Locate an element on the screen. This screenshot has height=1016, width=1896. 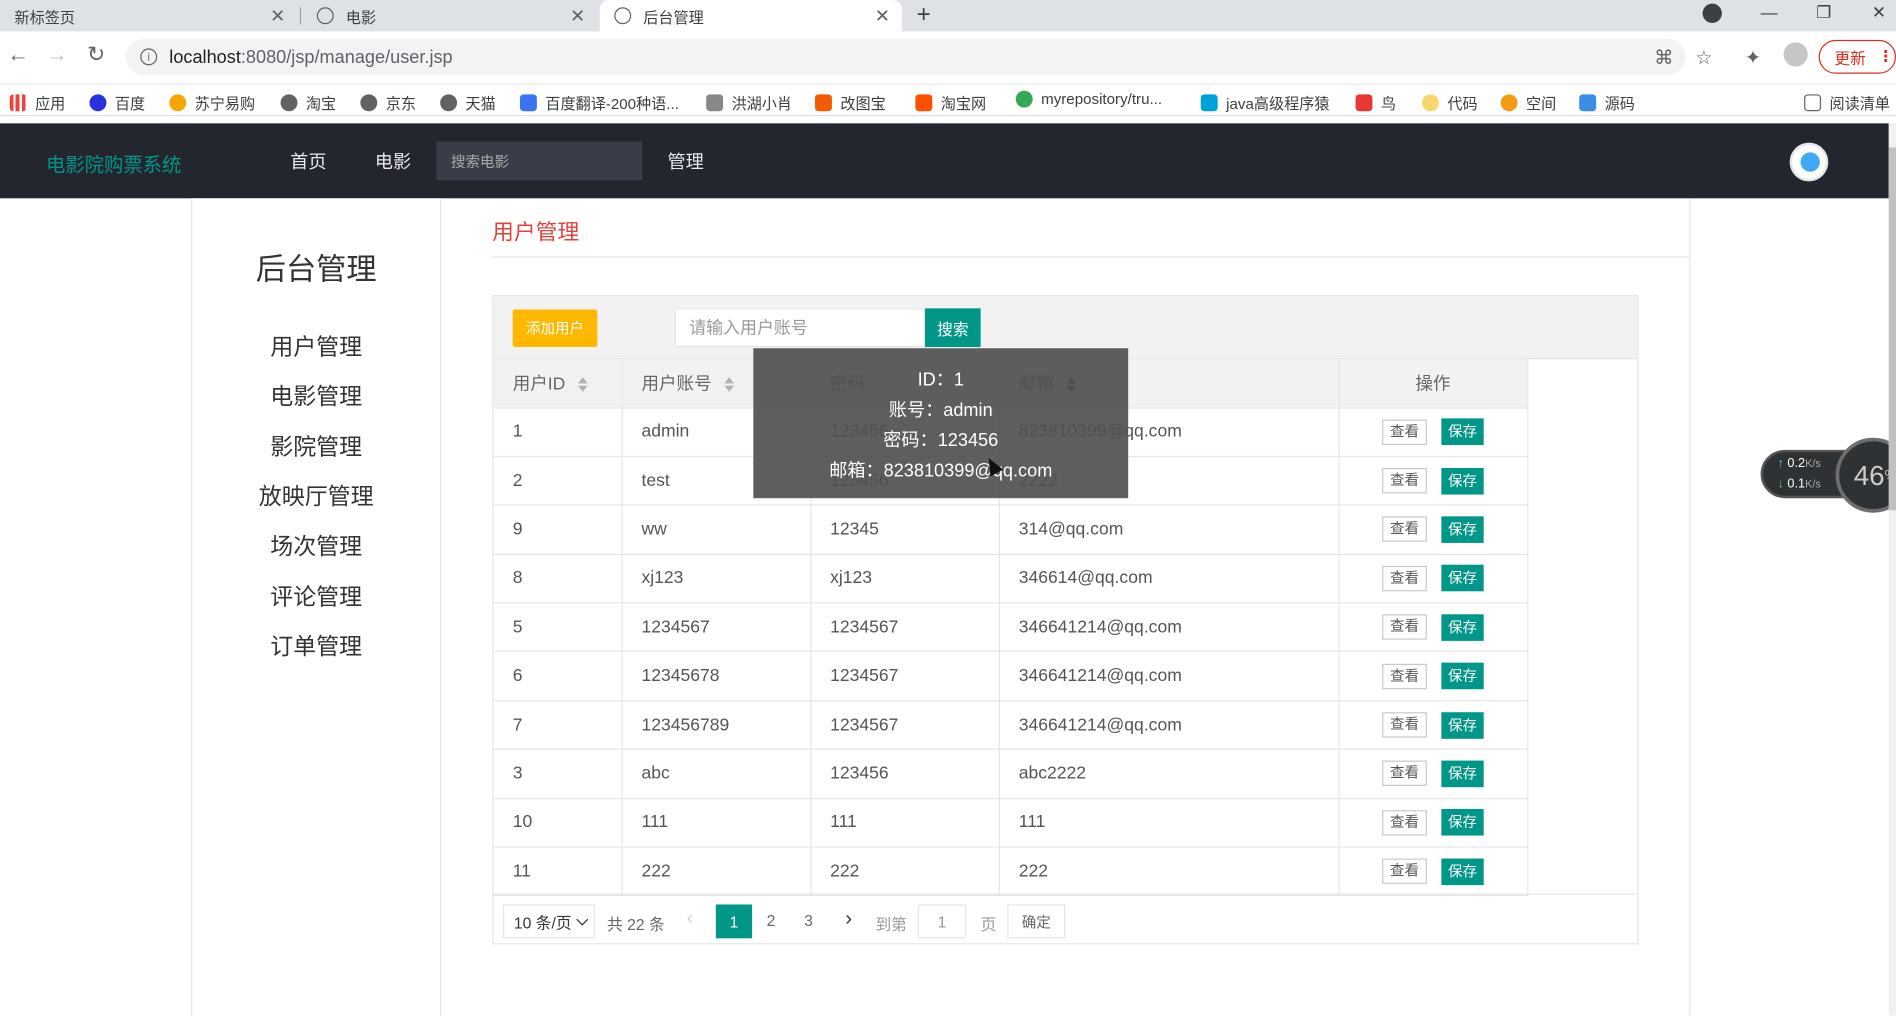
cell-password: 222 is located at coordinates (905, 872).